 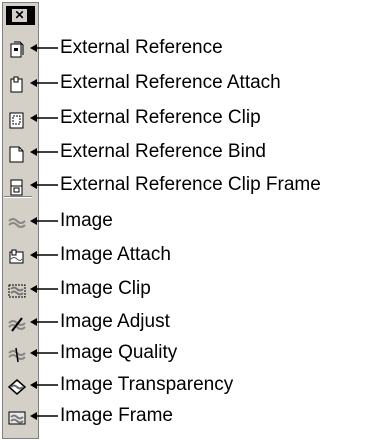 What do you see at coordinates (86, 220) in the screenshot?
I see `callout-label: Image` at bounding box center [86, 220].